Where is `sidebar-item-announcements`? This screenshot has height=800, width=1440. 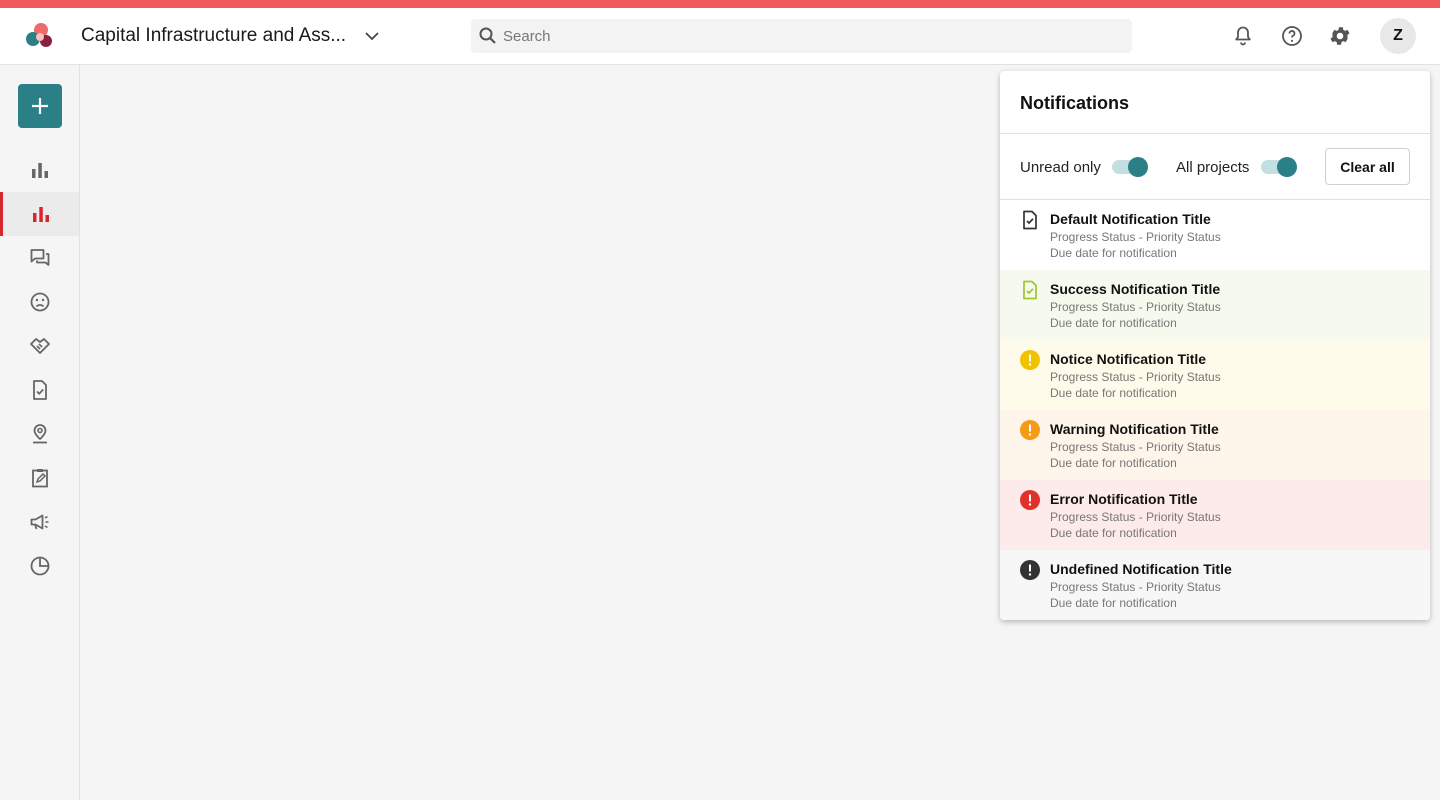 sidebar-item-announcements is located at coordinates (39, 522).